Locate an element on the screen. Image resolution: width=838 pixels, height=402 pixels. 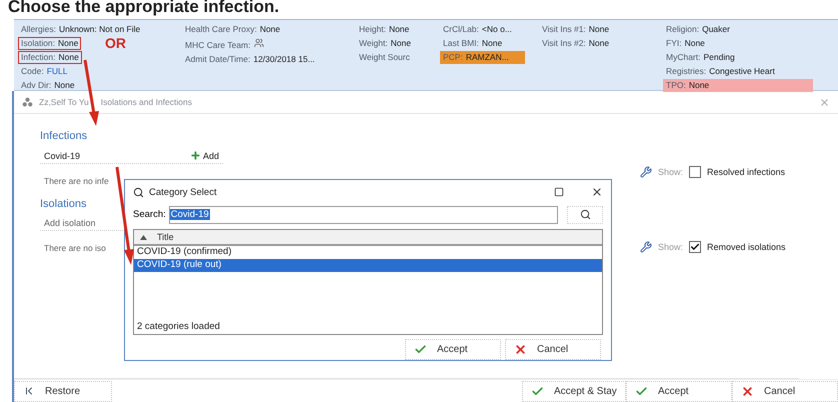
field-label: CrCl/Lab: is located at coordinates (461, 29).